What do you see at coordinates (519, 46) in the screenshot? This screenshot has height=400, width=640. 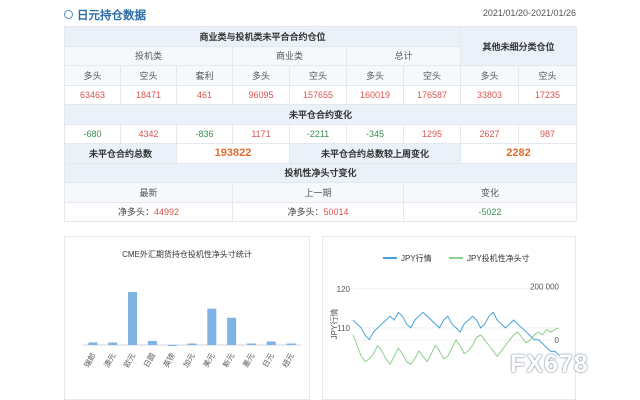 I see `other-title: 其他未细分类仓位` at bounding box center [519, 46].